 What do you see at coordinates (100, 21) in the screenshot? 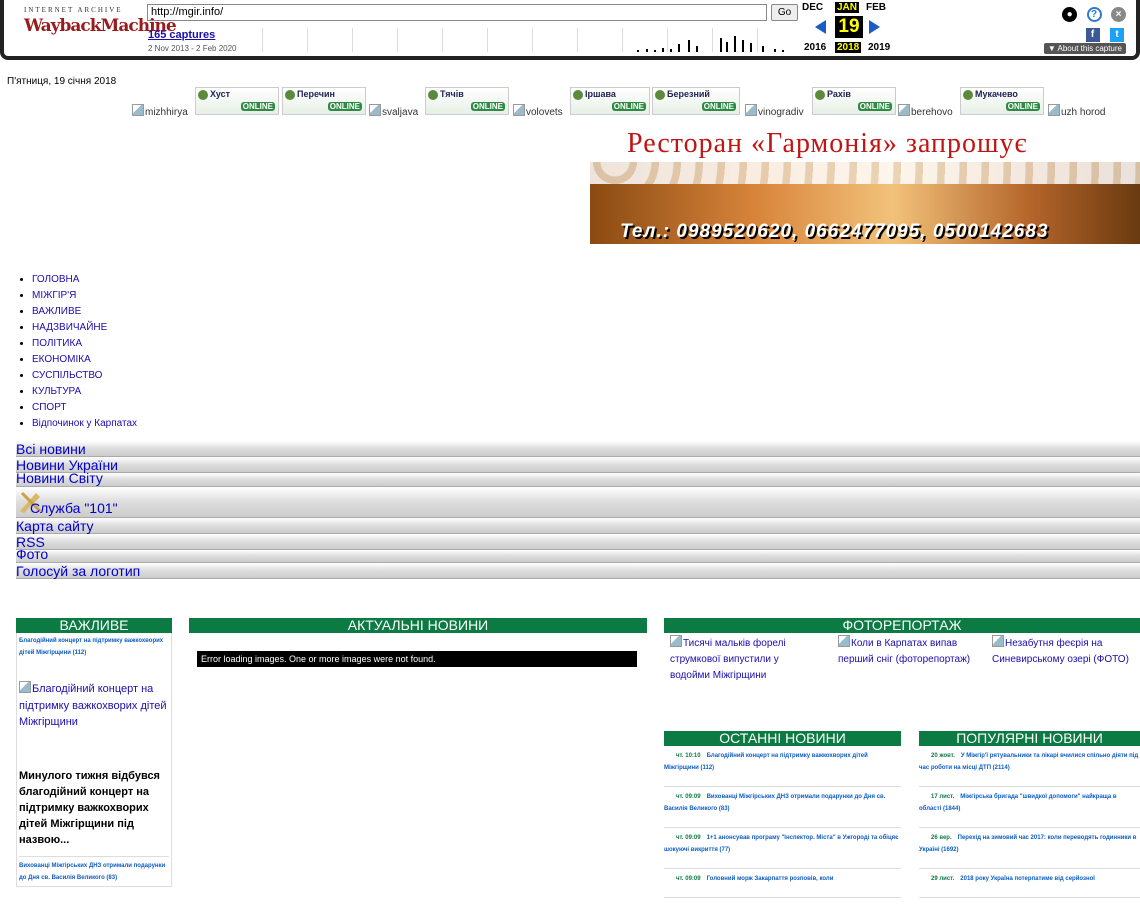
I see `wayback-logo: INTERNET ARCHIVE WaybackMachine` at bounding box center [100, 21].